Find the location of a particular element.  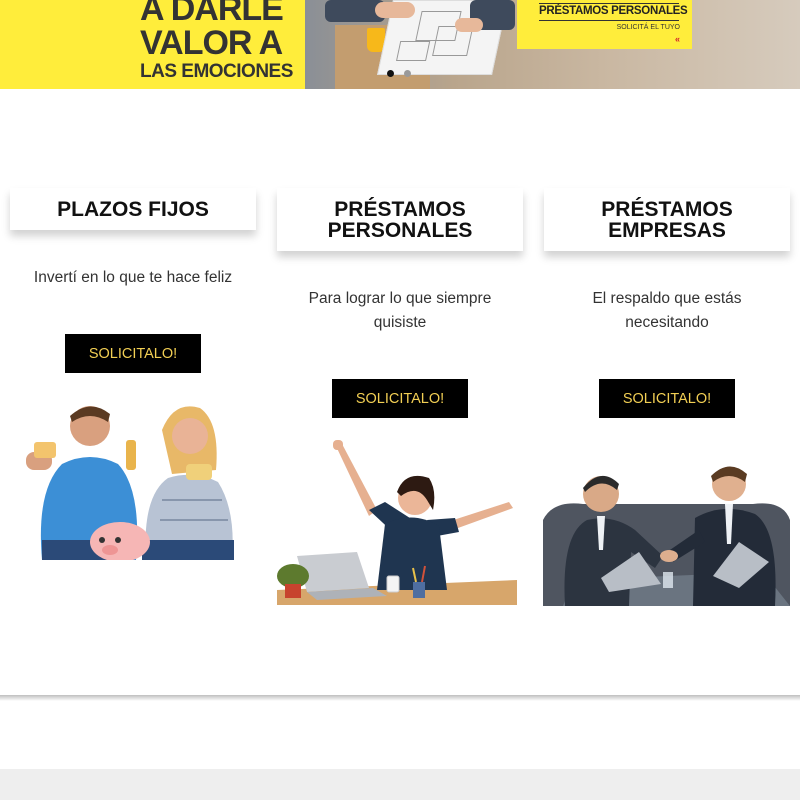

hero-headline-line-1: A DARLE is located at coordinates (212, 14).